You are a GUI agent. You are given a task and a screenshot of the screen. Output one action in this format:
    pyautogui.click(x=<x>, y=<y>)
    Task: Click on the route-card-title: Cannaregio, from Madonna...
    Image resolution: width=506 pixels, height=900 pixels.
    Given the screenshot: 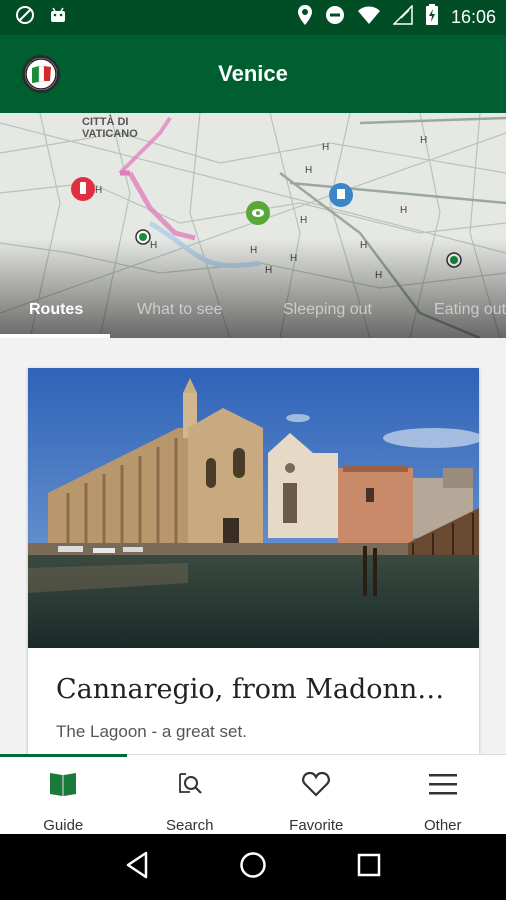 What is the action you would take?
    pyautogui.click(x=256, y=689)
    